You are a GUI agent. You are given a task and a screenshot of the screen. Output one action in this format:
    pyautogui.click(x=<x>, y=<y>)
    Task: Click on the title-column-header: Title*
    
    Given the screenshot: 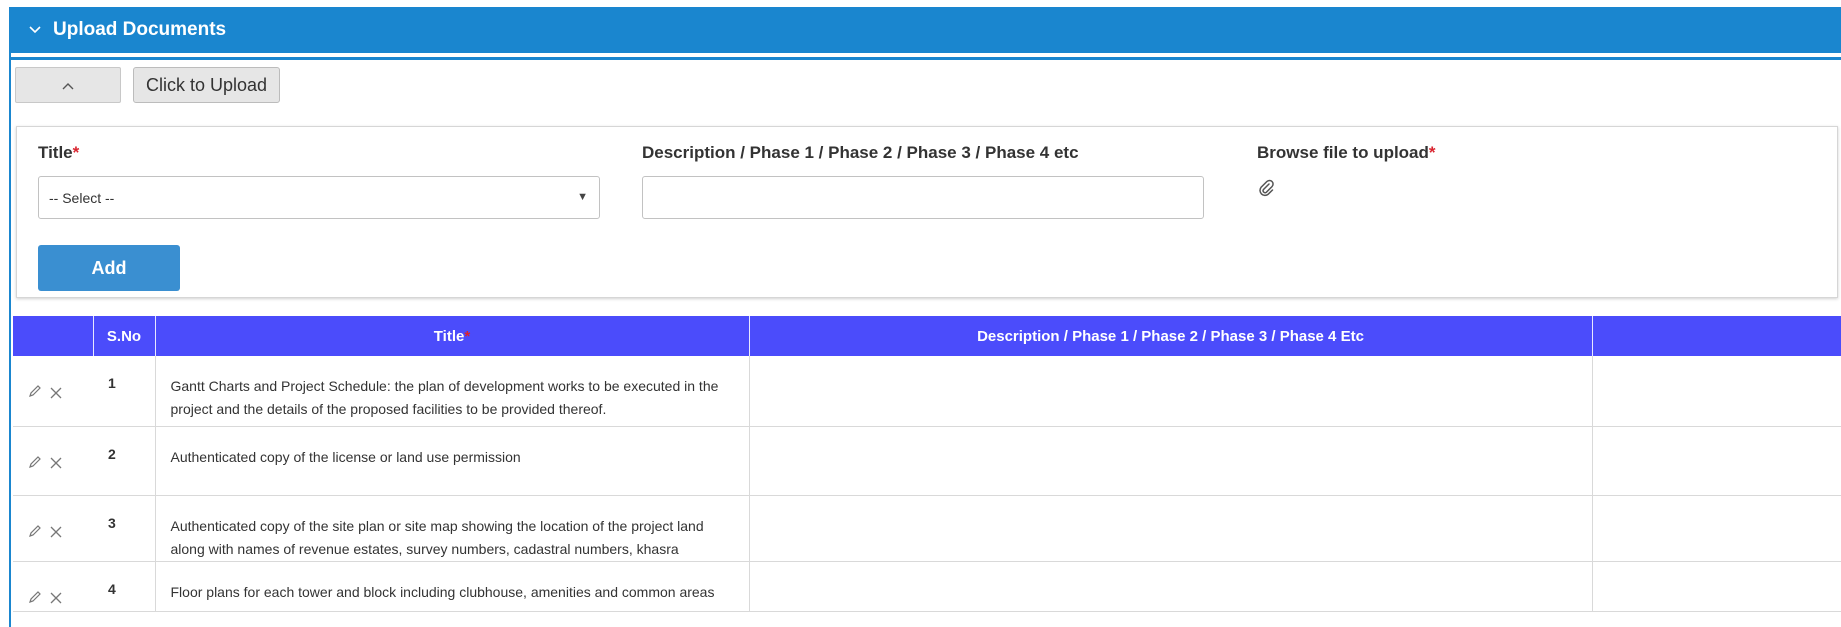 What is the action you would take?
    pyautogui.click(x=452, y=336)
    